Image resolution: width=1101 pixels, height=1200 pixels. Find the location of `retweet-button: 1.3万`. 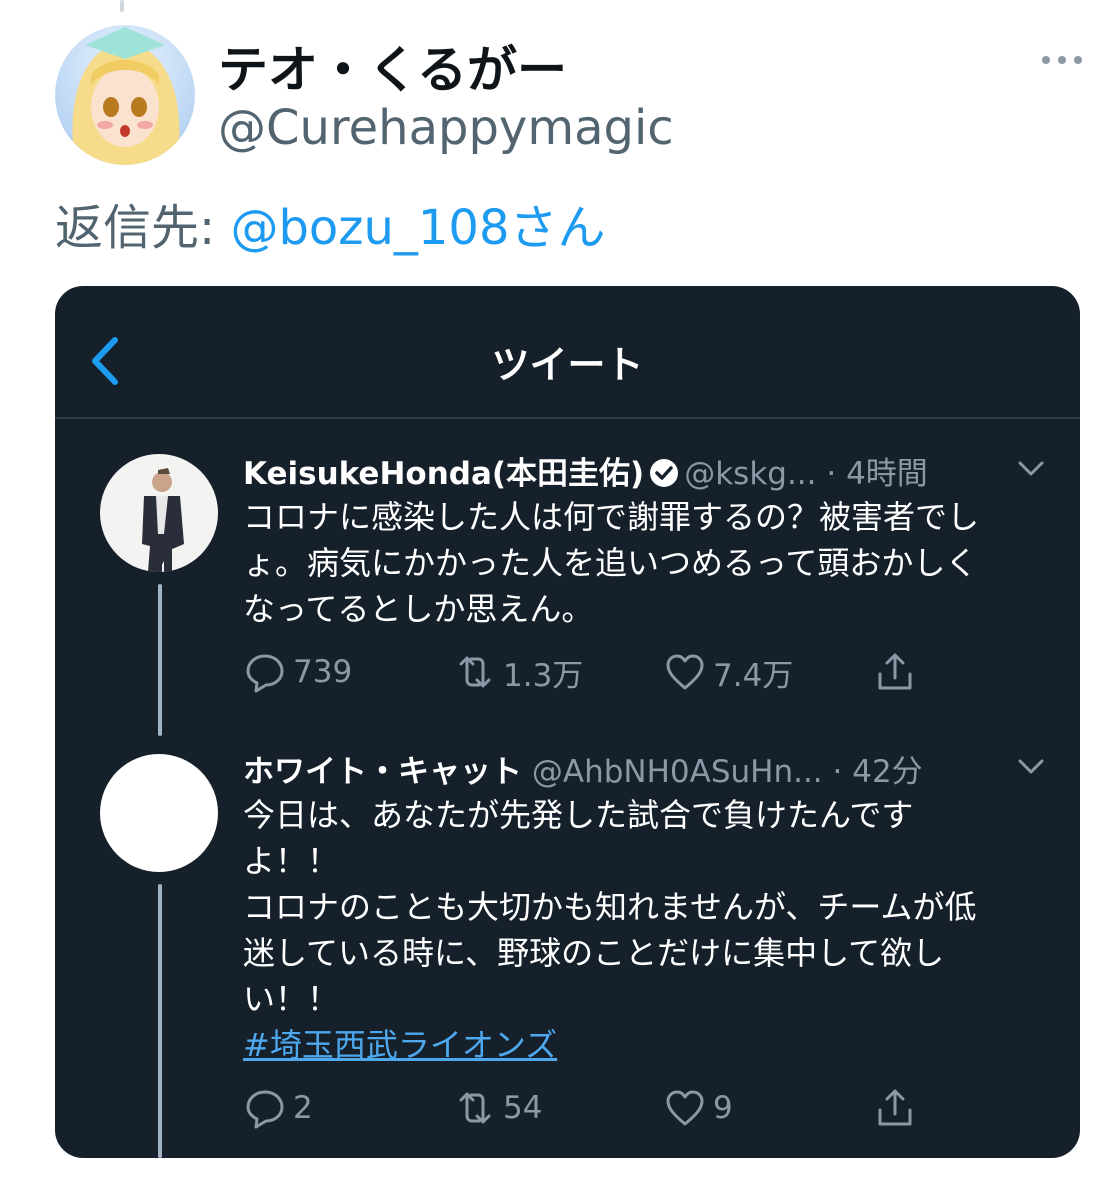

retweet-button: 1.3万 is located at coordinates (518, 672).